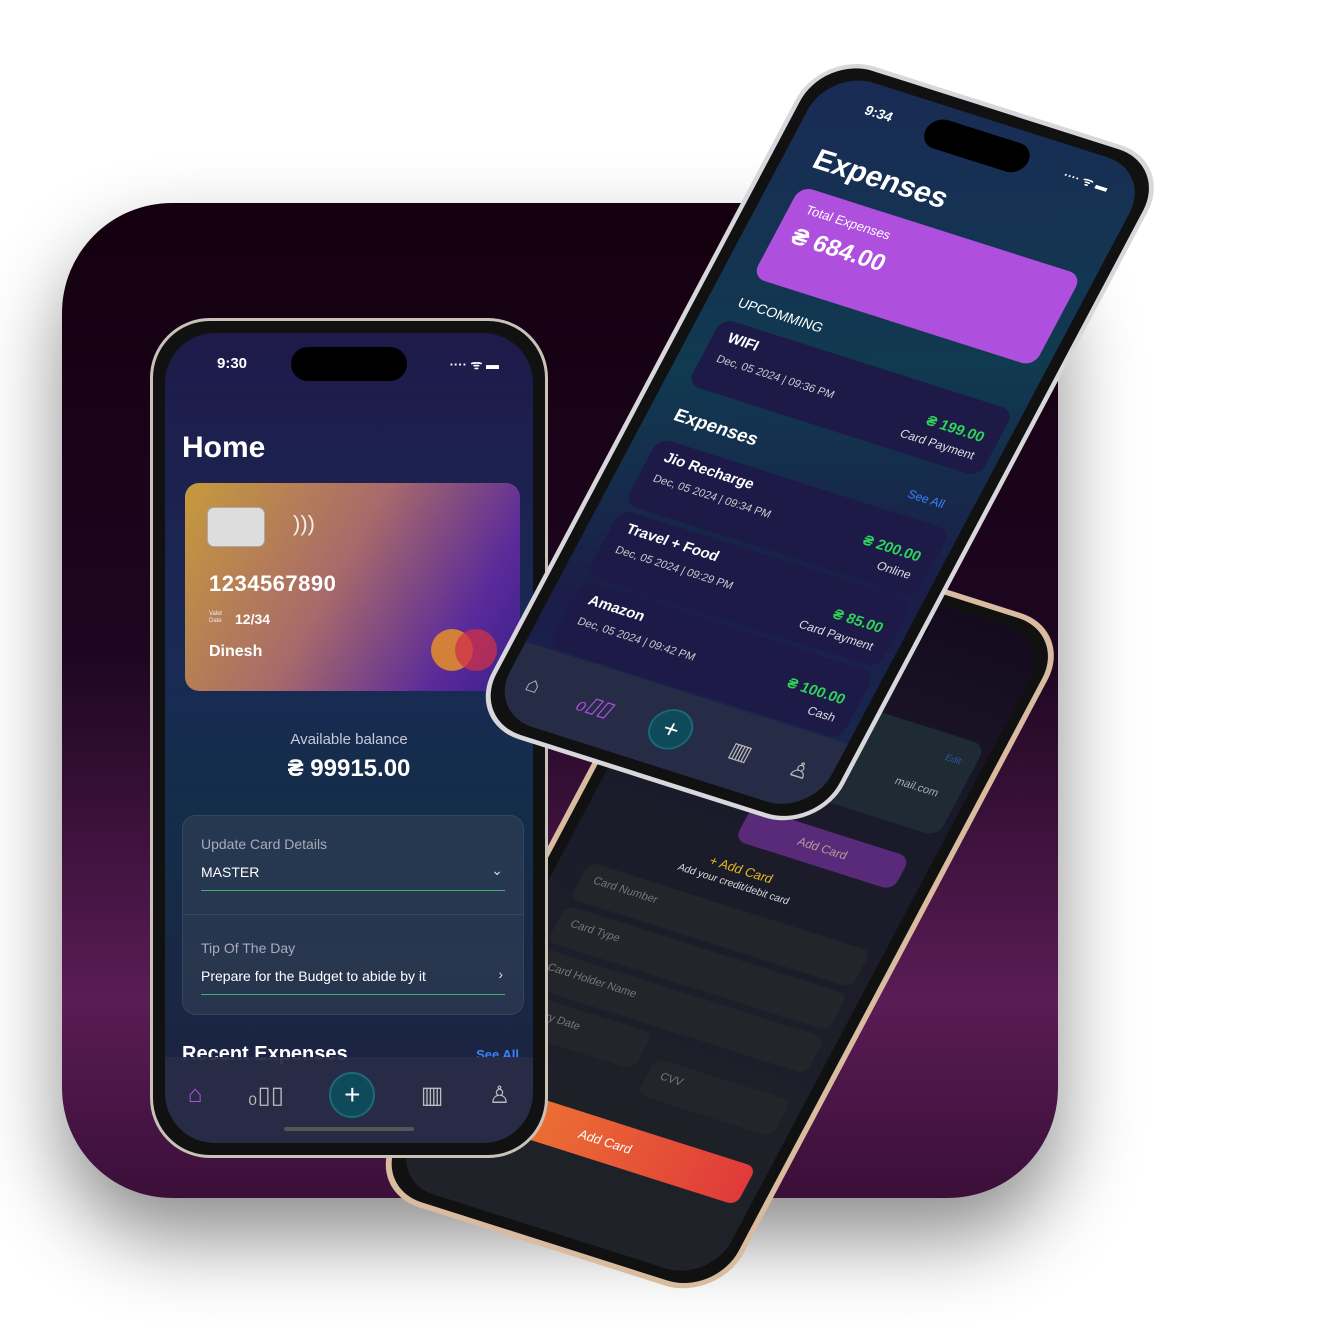  Describe the element at coordinates (230, 872) in the screenshot. I see `card-type-select: MASTER` at that location.